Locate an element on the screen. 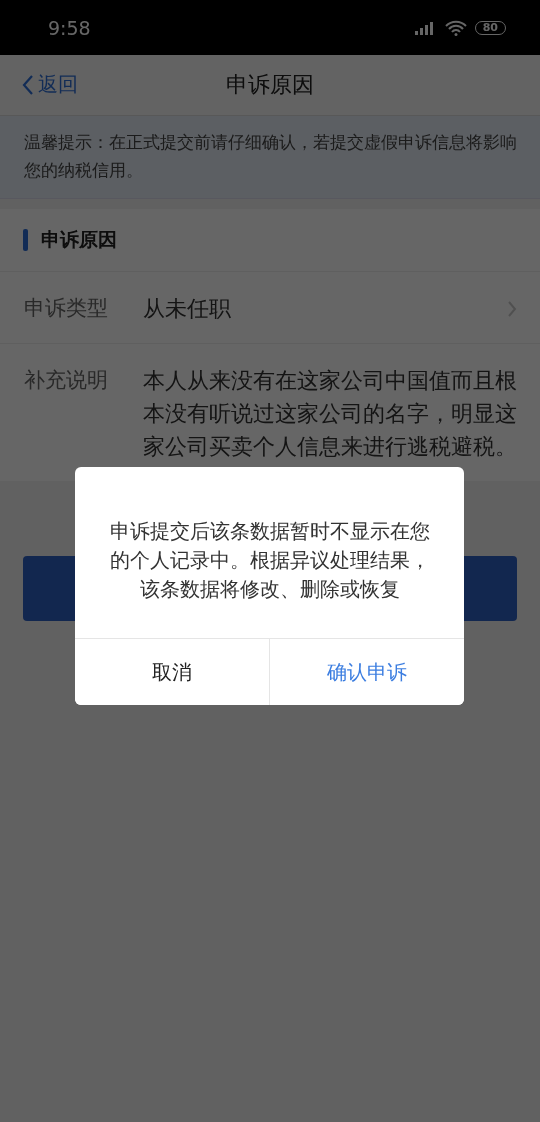 The width and height of the screenshot is (540, 1122). wifi-icon is located at coordinates (455, 27).